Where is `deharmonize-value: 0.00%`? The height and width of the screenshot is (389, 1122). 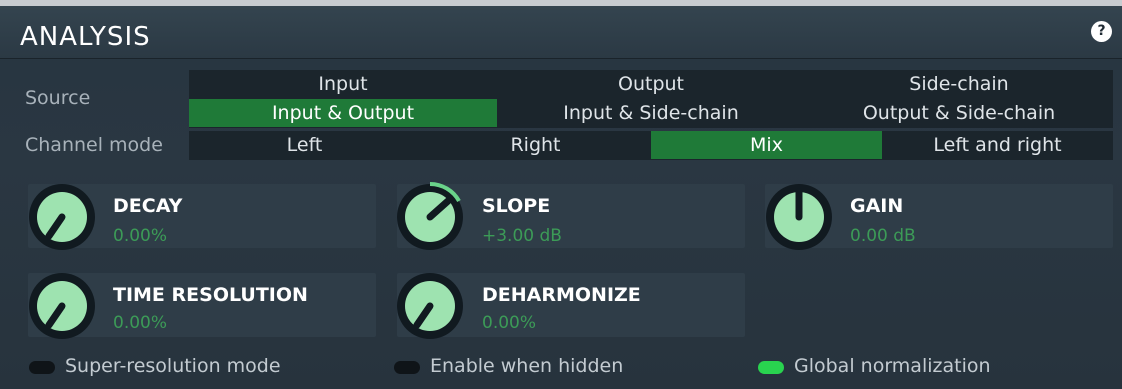 deharmonize-value: 0.00% is located at coordinates (509, 323).